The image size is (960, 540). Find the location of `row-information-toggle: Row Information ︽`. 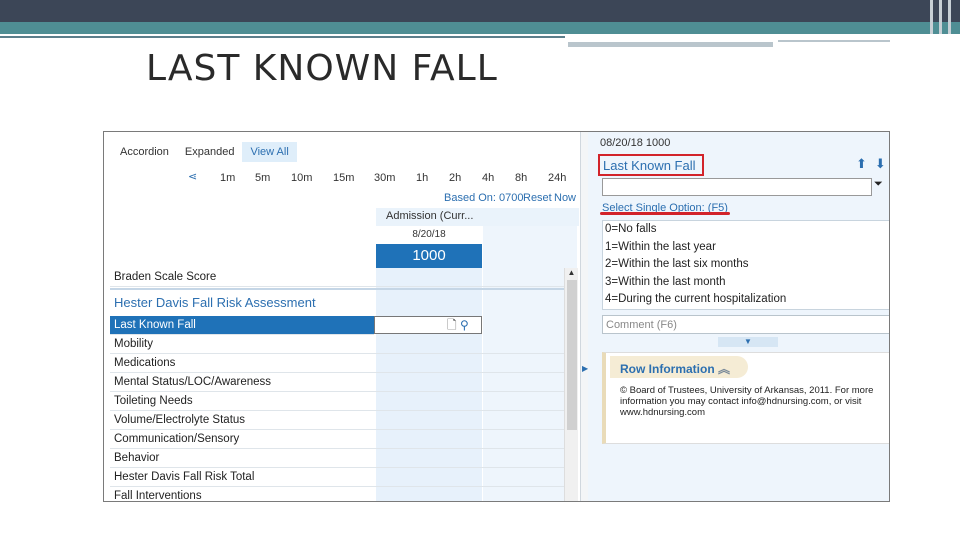

row-information-toggle: Row Information ︽ is located at coordinates (679, 367).